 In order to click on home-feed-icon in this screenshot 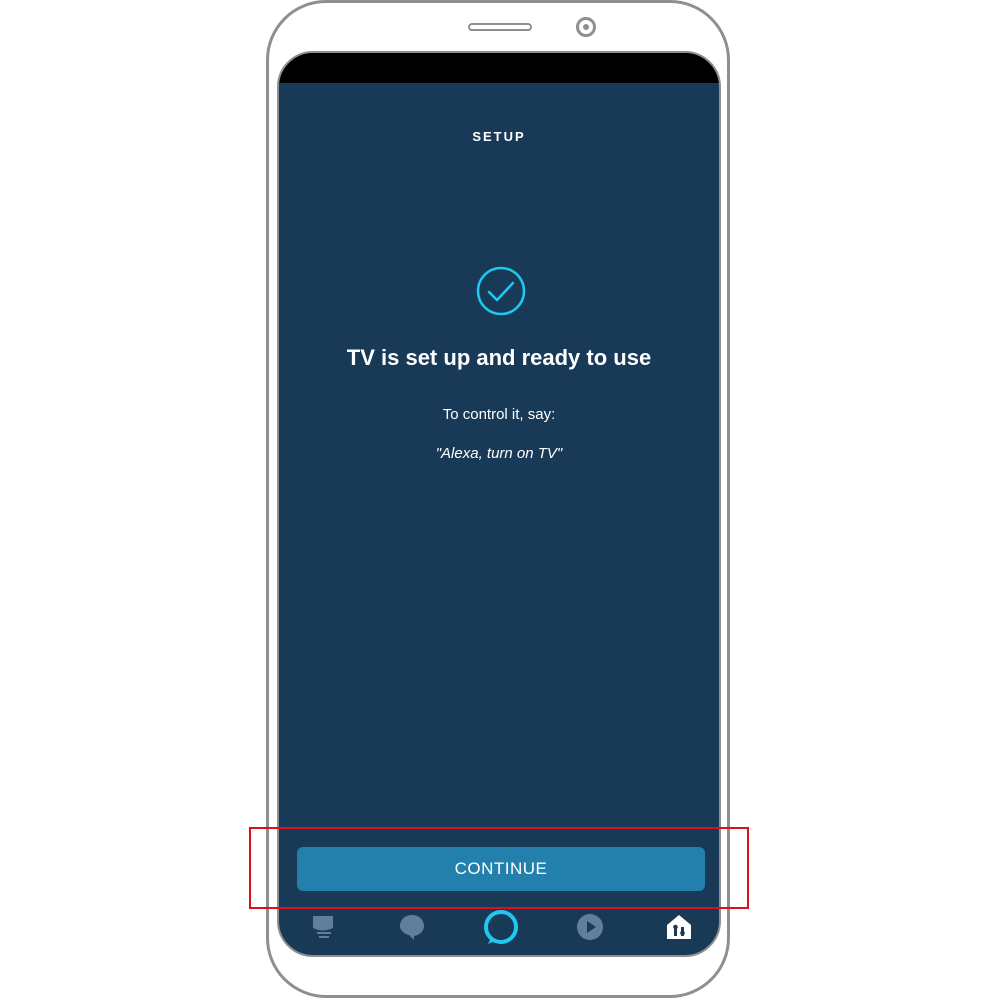, I will do `click(323, 927)`.